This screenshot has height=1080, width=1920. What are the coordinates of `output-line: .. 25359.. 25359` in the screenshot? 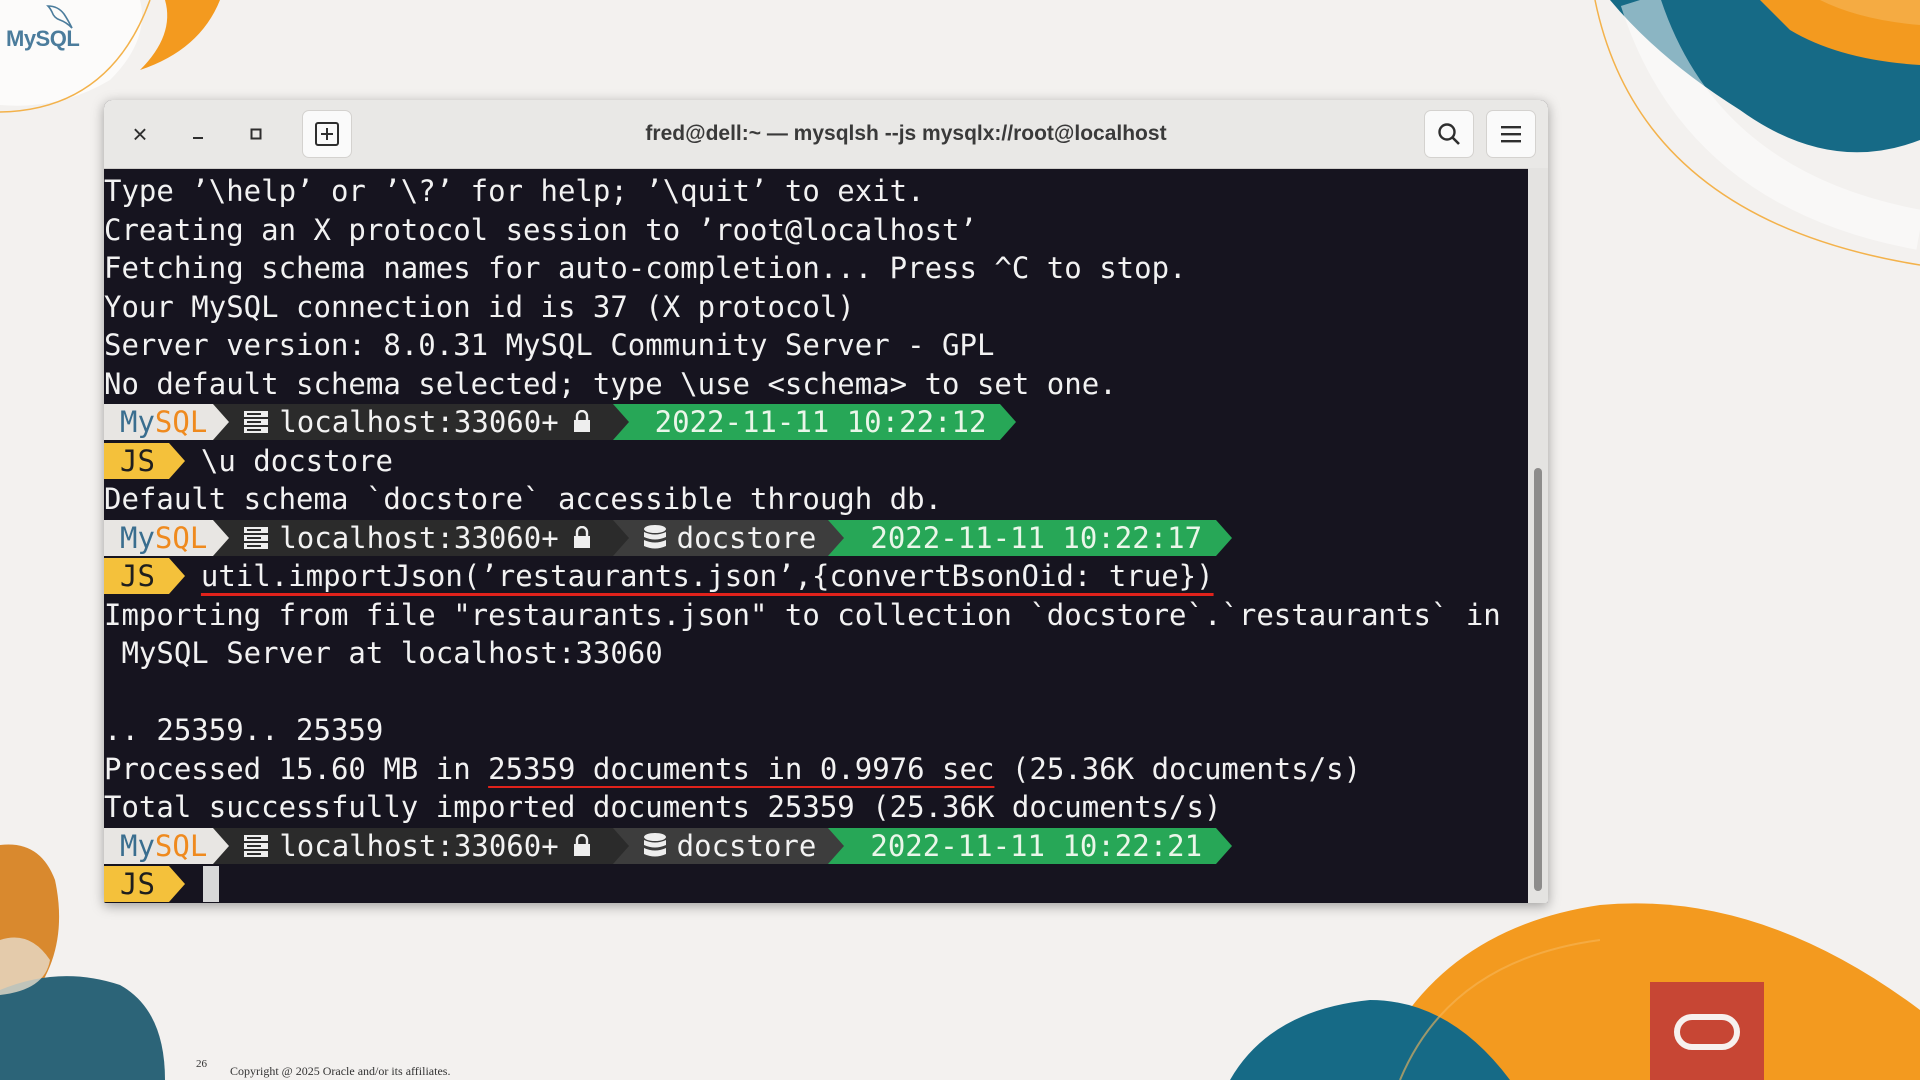 It's located at (244, 730).